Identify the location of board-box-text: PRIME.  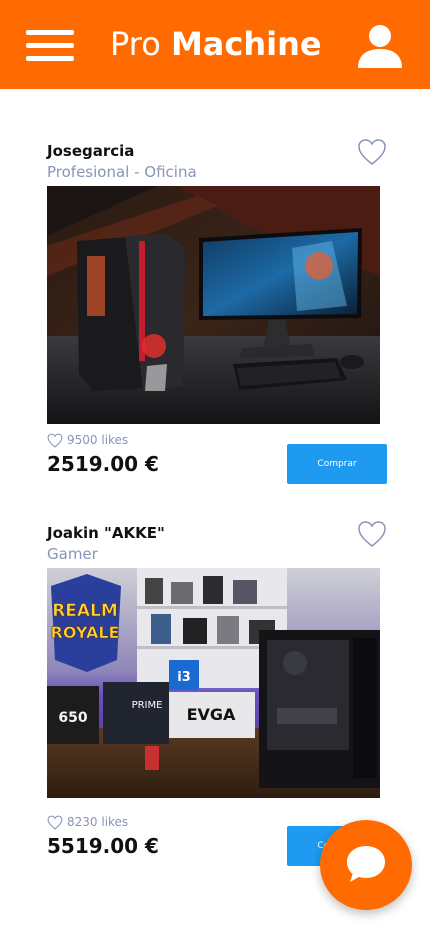
(147, 705).